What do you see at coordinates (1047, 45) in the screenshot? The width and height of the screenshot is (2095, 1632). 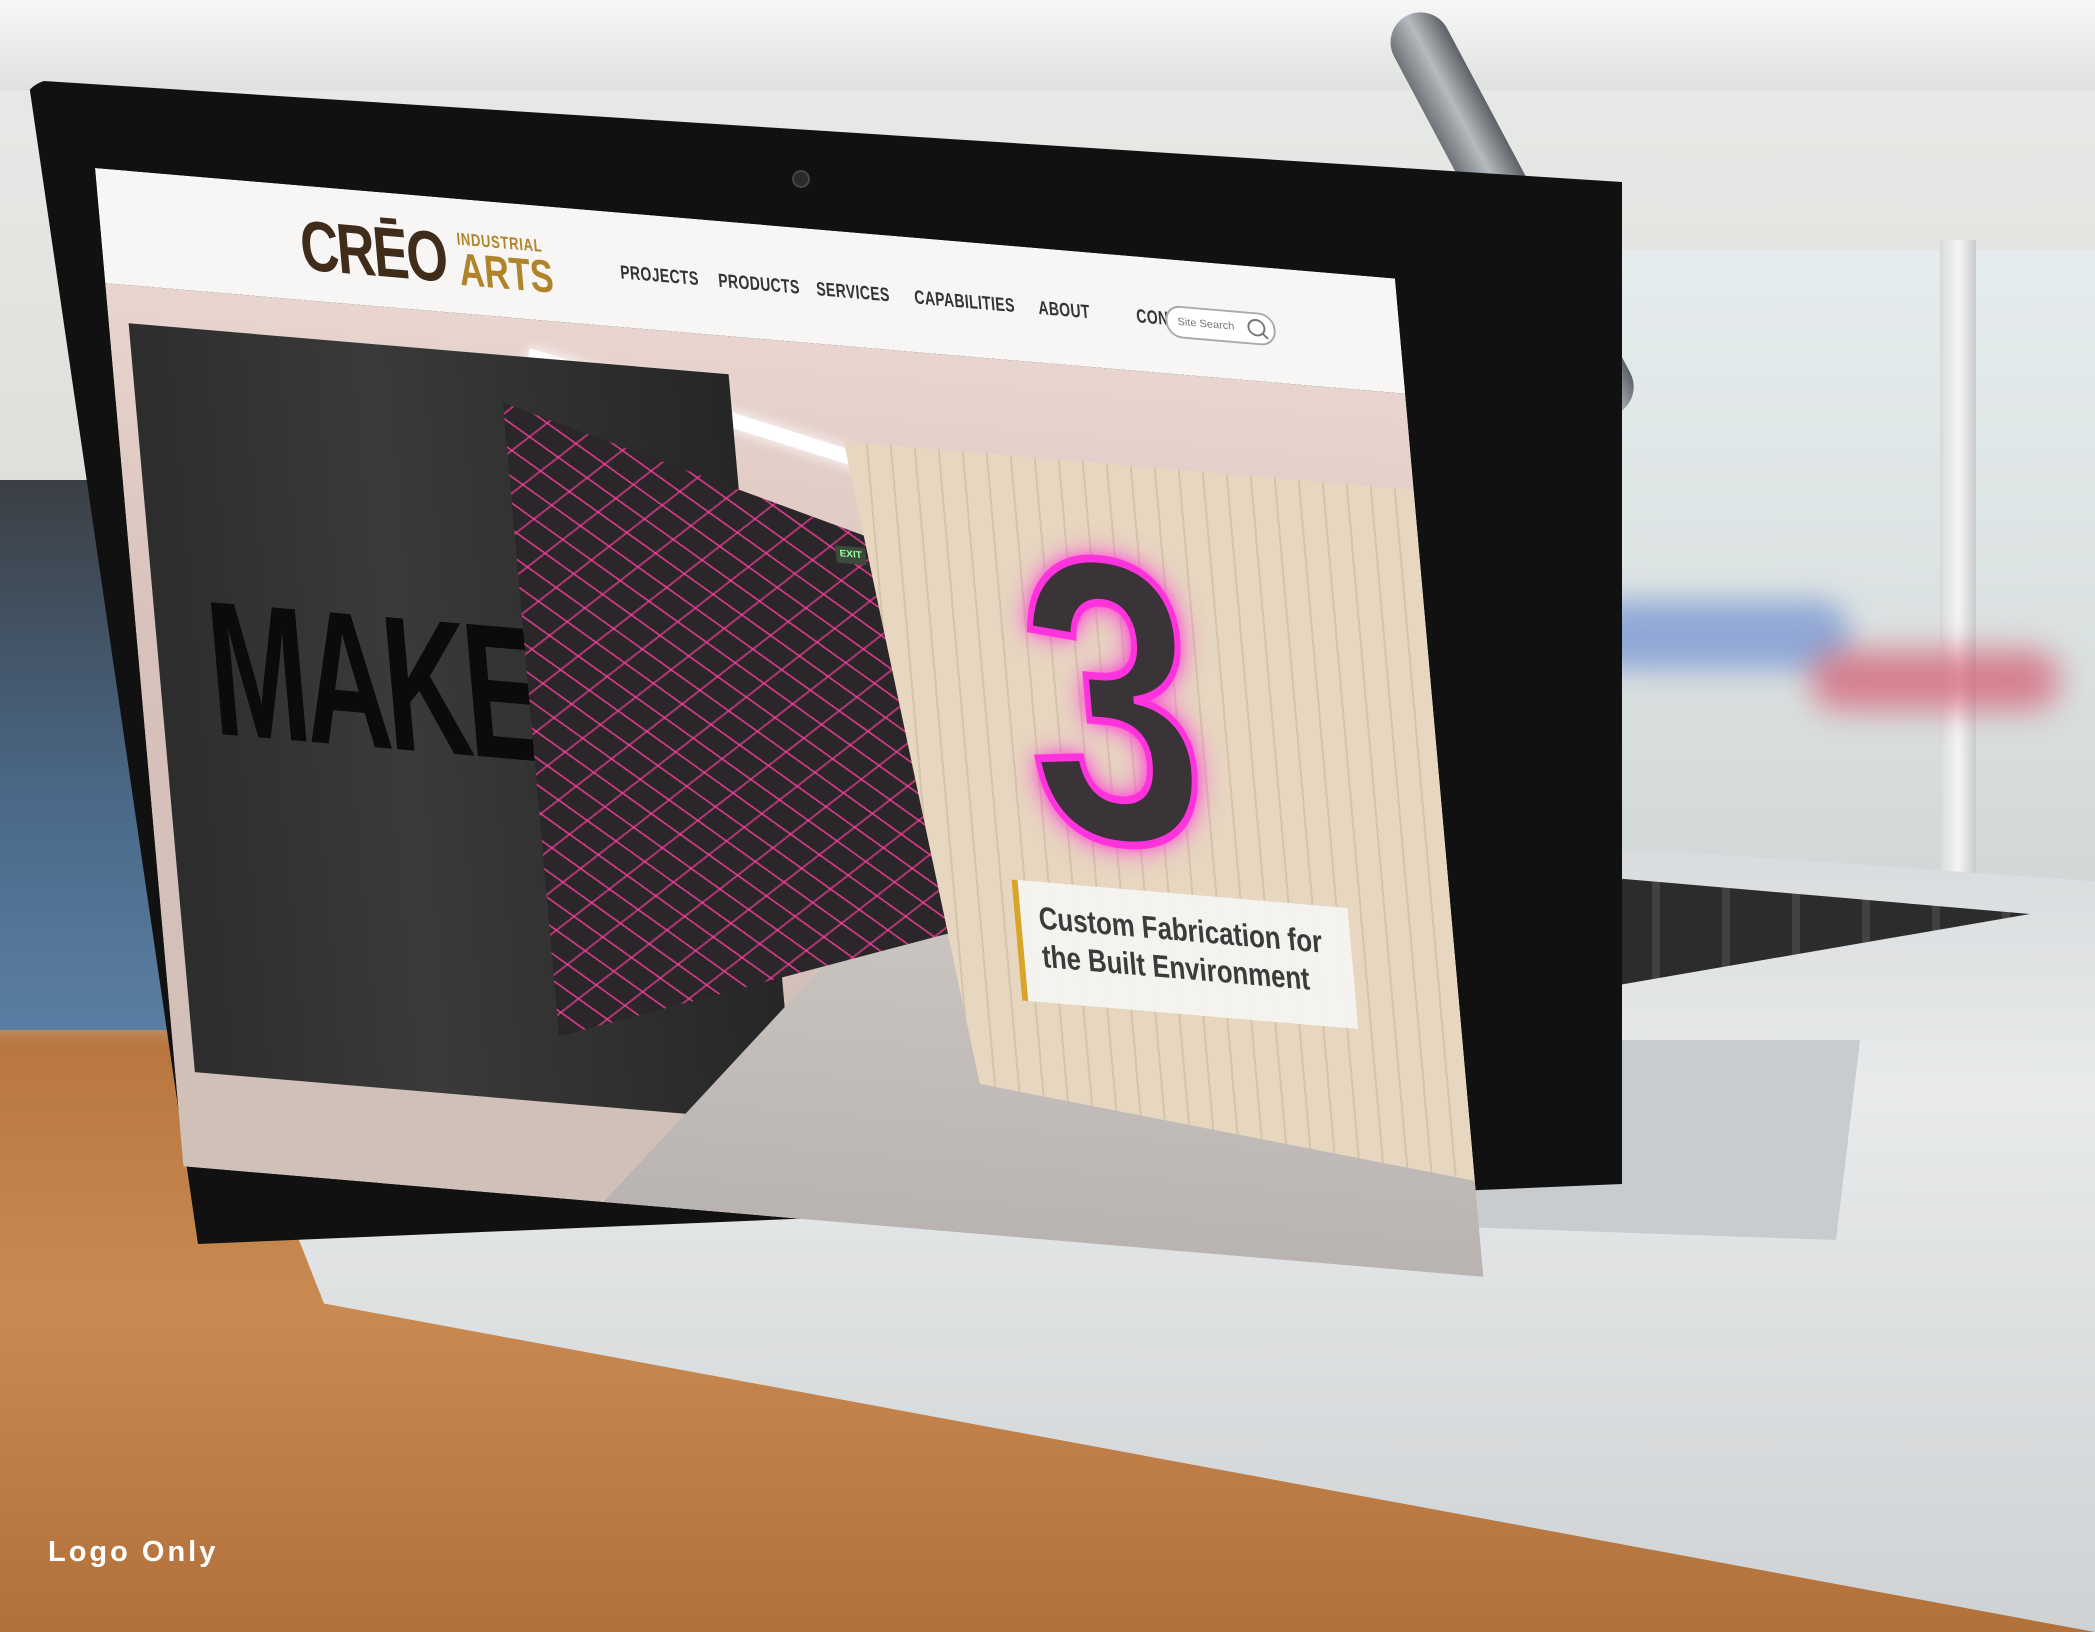 I see `background-ceiling` at bounding box center [1047, 45].